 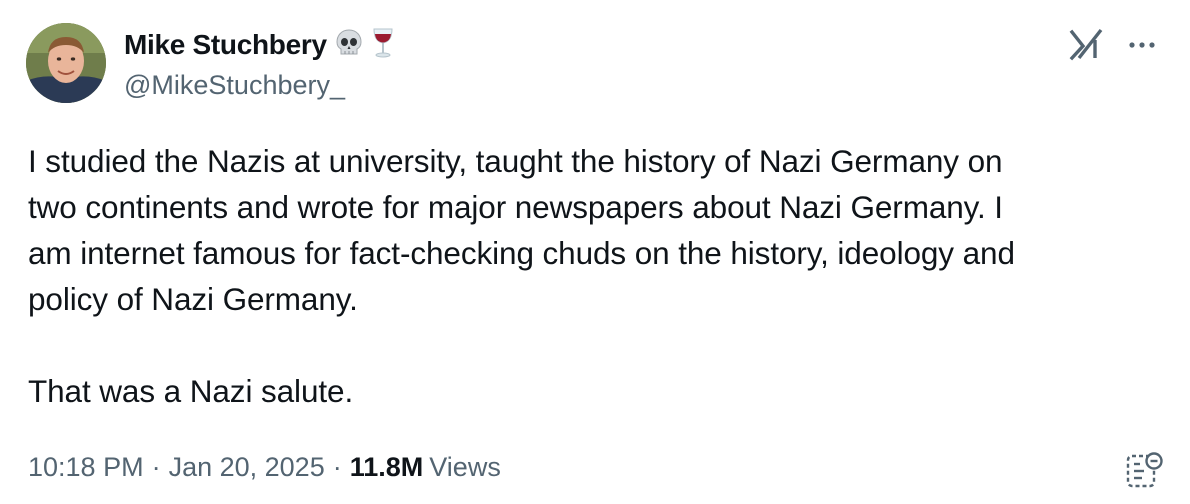 What do you see at coordinates (1087, 44) in the screenshot?
I see `grok-icon` at bounding box center [1087, 44].